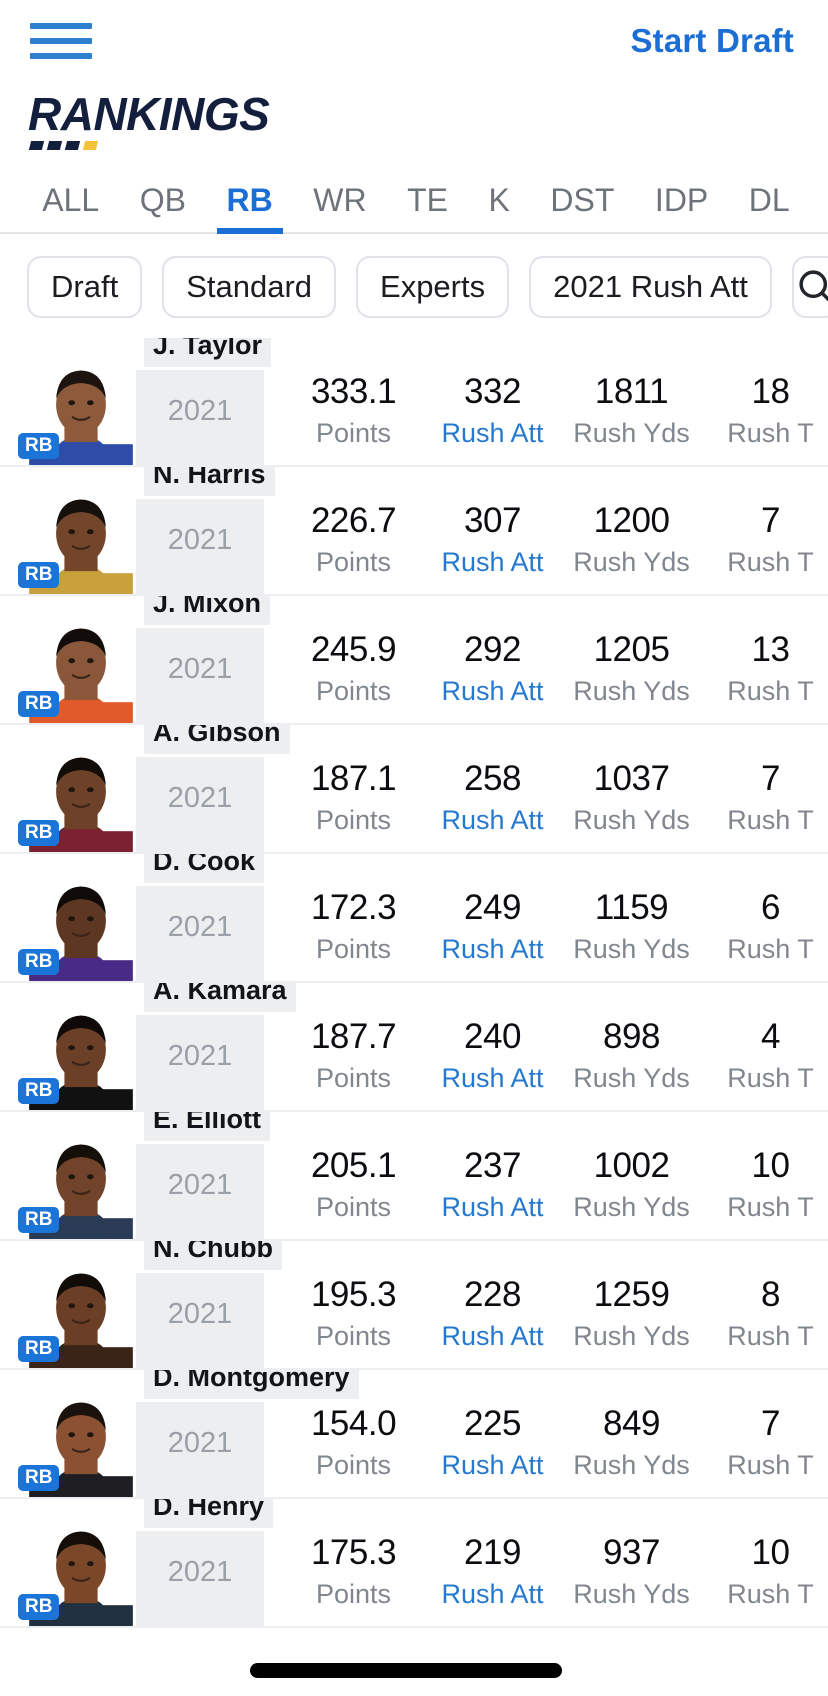 The image size is (828, 1696). What do you see at coordinates (492, 927) in the screenshot?
I see `stat-rush-att: 249 Rush Att` at bounding box center [492, 927].